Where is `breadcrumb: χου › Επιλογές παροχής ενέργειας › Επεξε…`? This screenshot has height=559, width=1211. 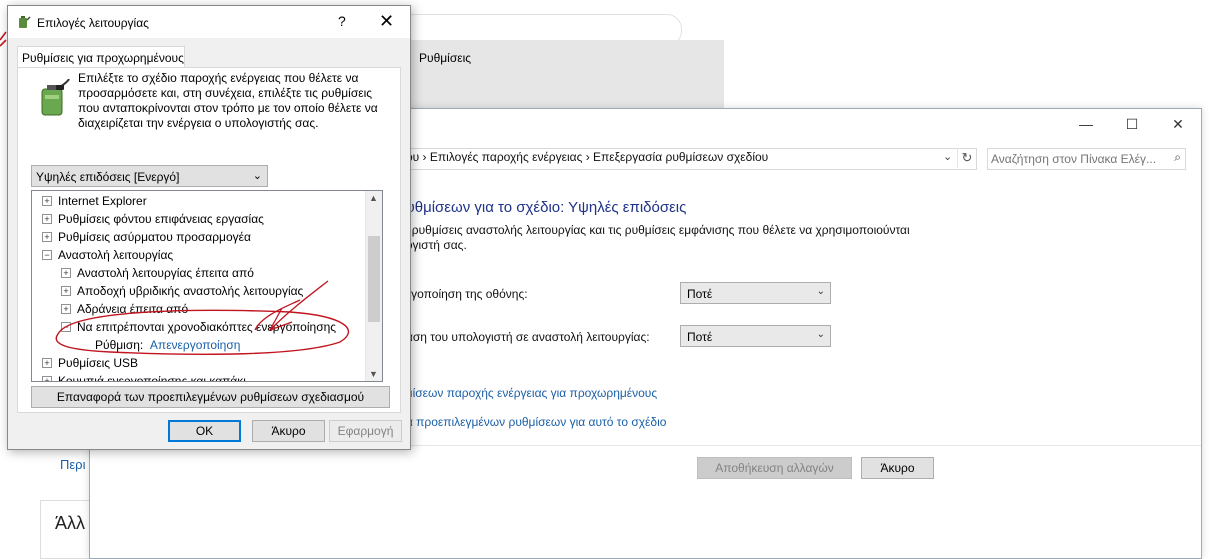
breadcrumb: χου › Επιλογές παροχής ενέργειας › Επεξε… is located at coordinates (584, 157).